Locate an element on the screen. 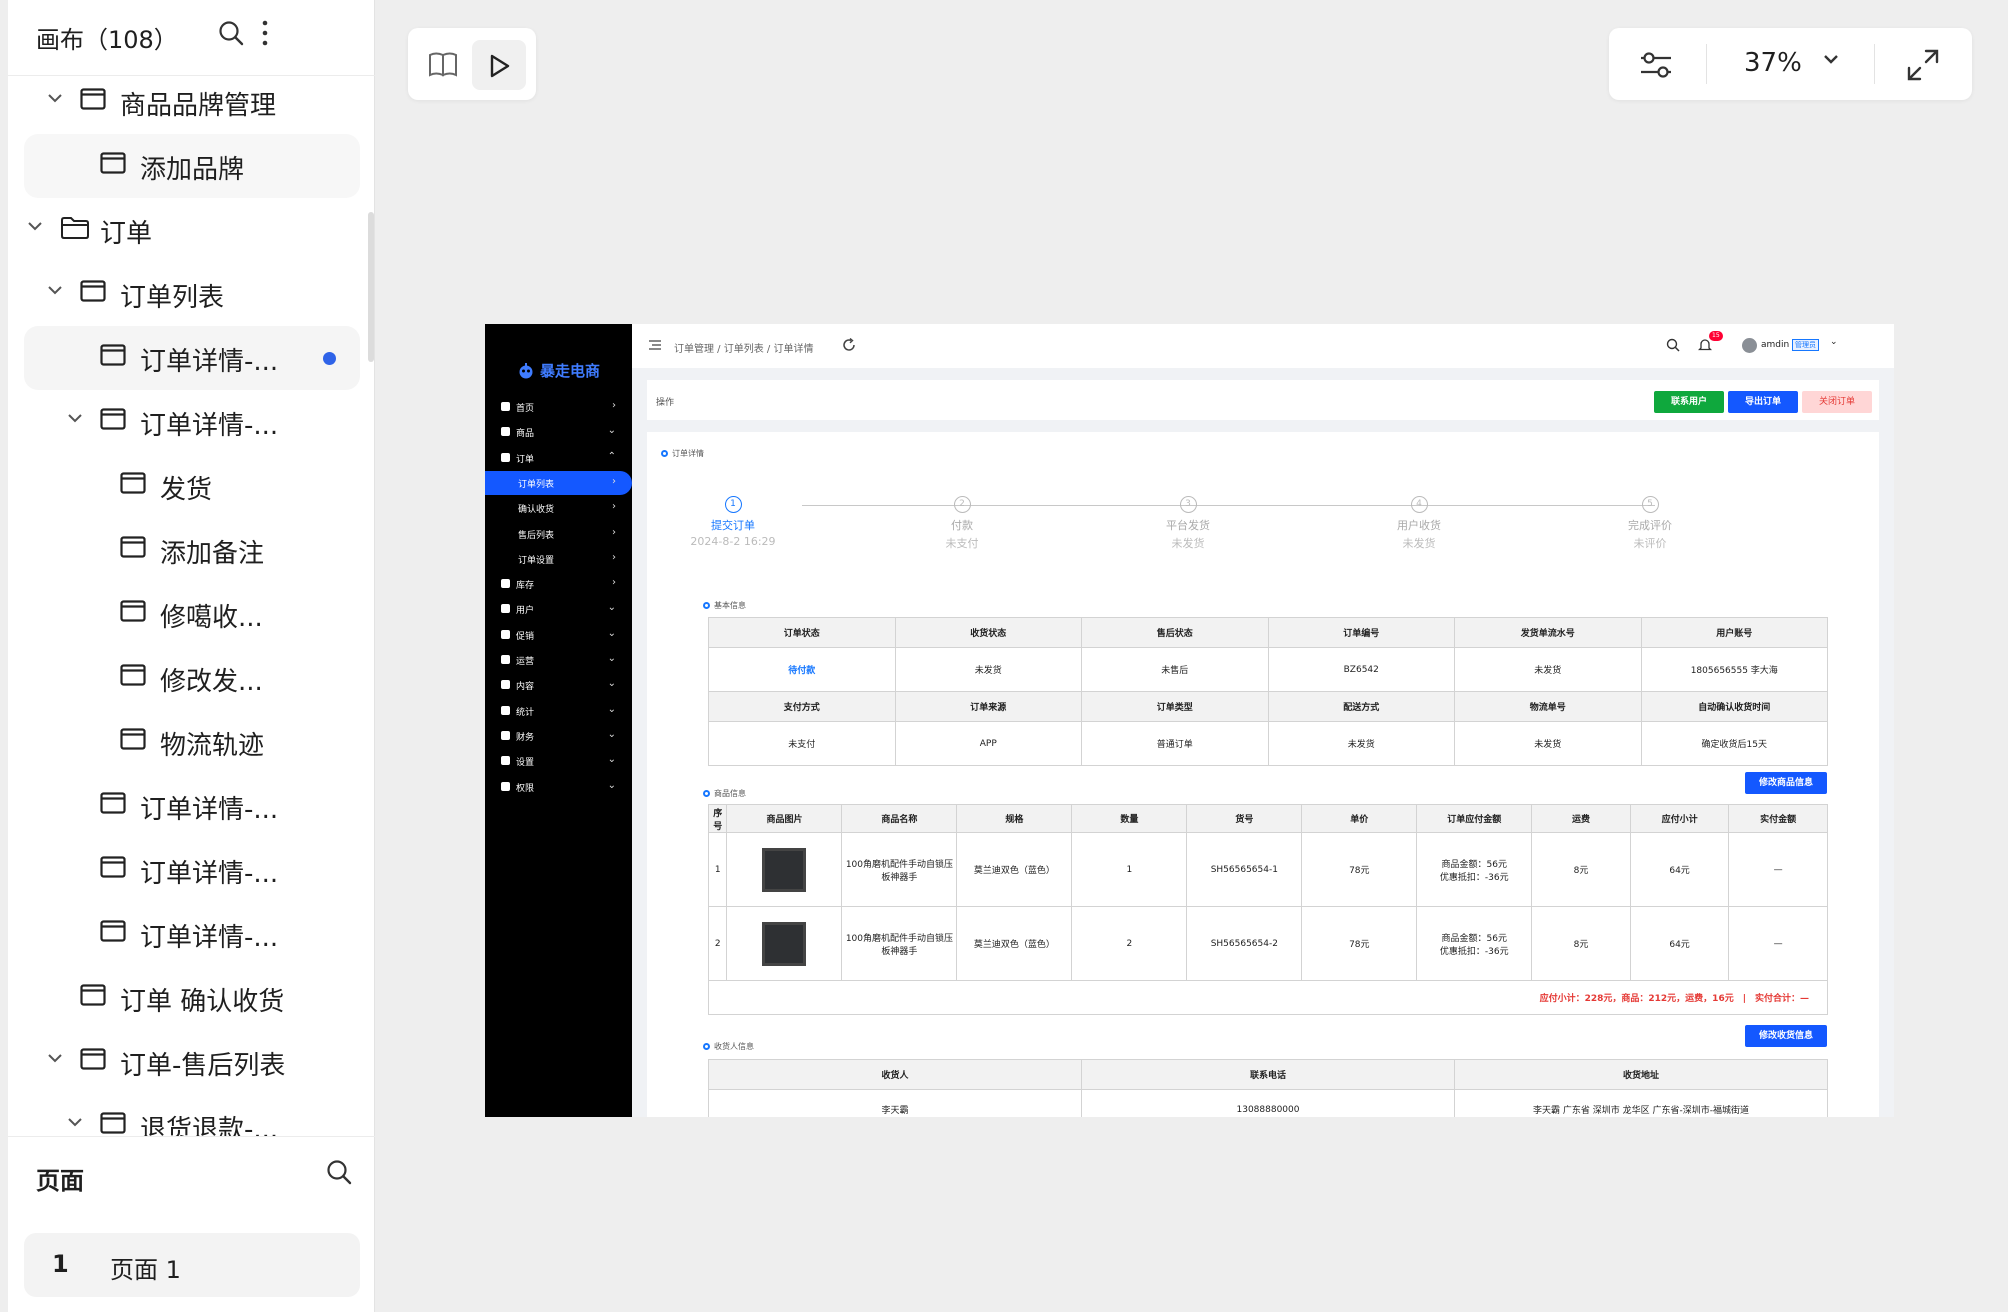 Image resolution: width=2008 pixels, height=1312 pixels. layer-label: 添加备注 is located at coordinates (212, 554).